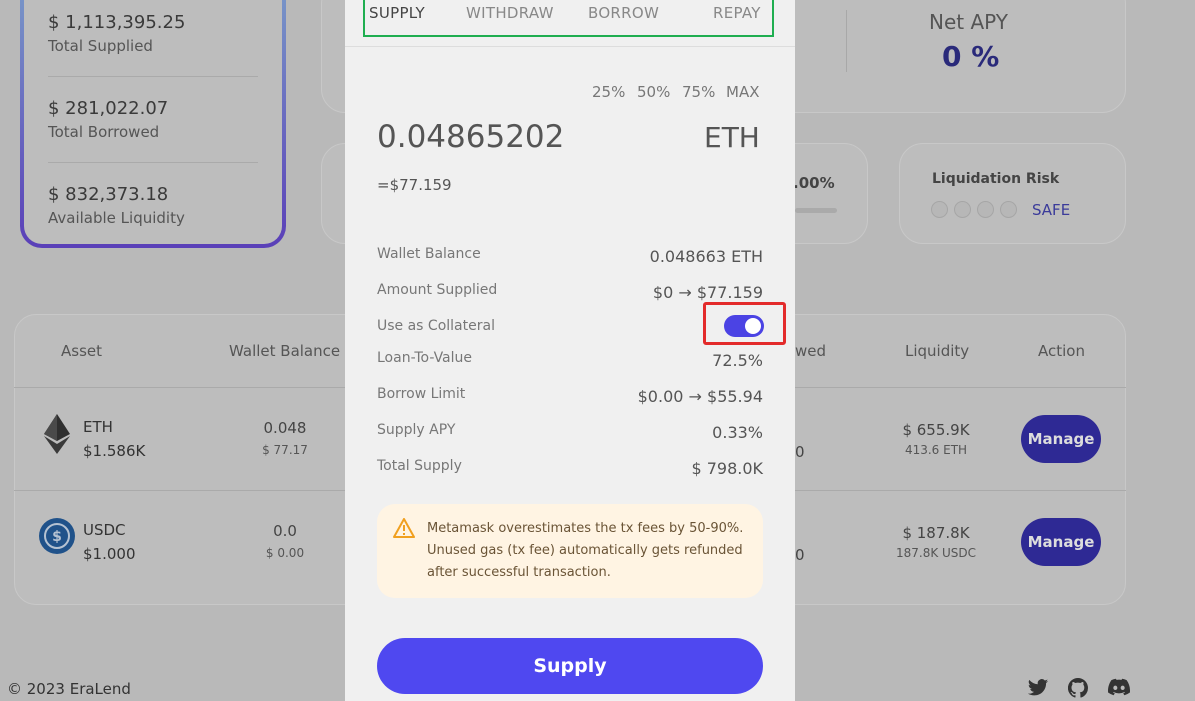 The width and height of the screenshot is (1195, 701). What do you see at coordinates (1012, 193) in the screenshot?
I see `liquidation-risk-card` at bounding box center [1012, 193].